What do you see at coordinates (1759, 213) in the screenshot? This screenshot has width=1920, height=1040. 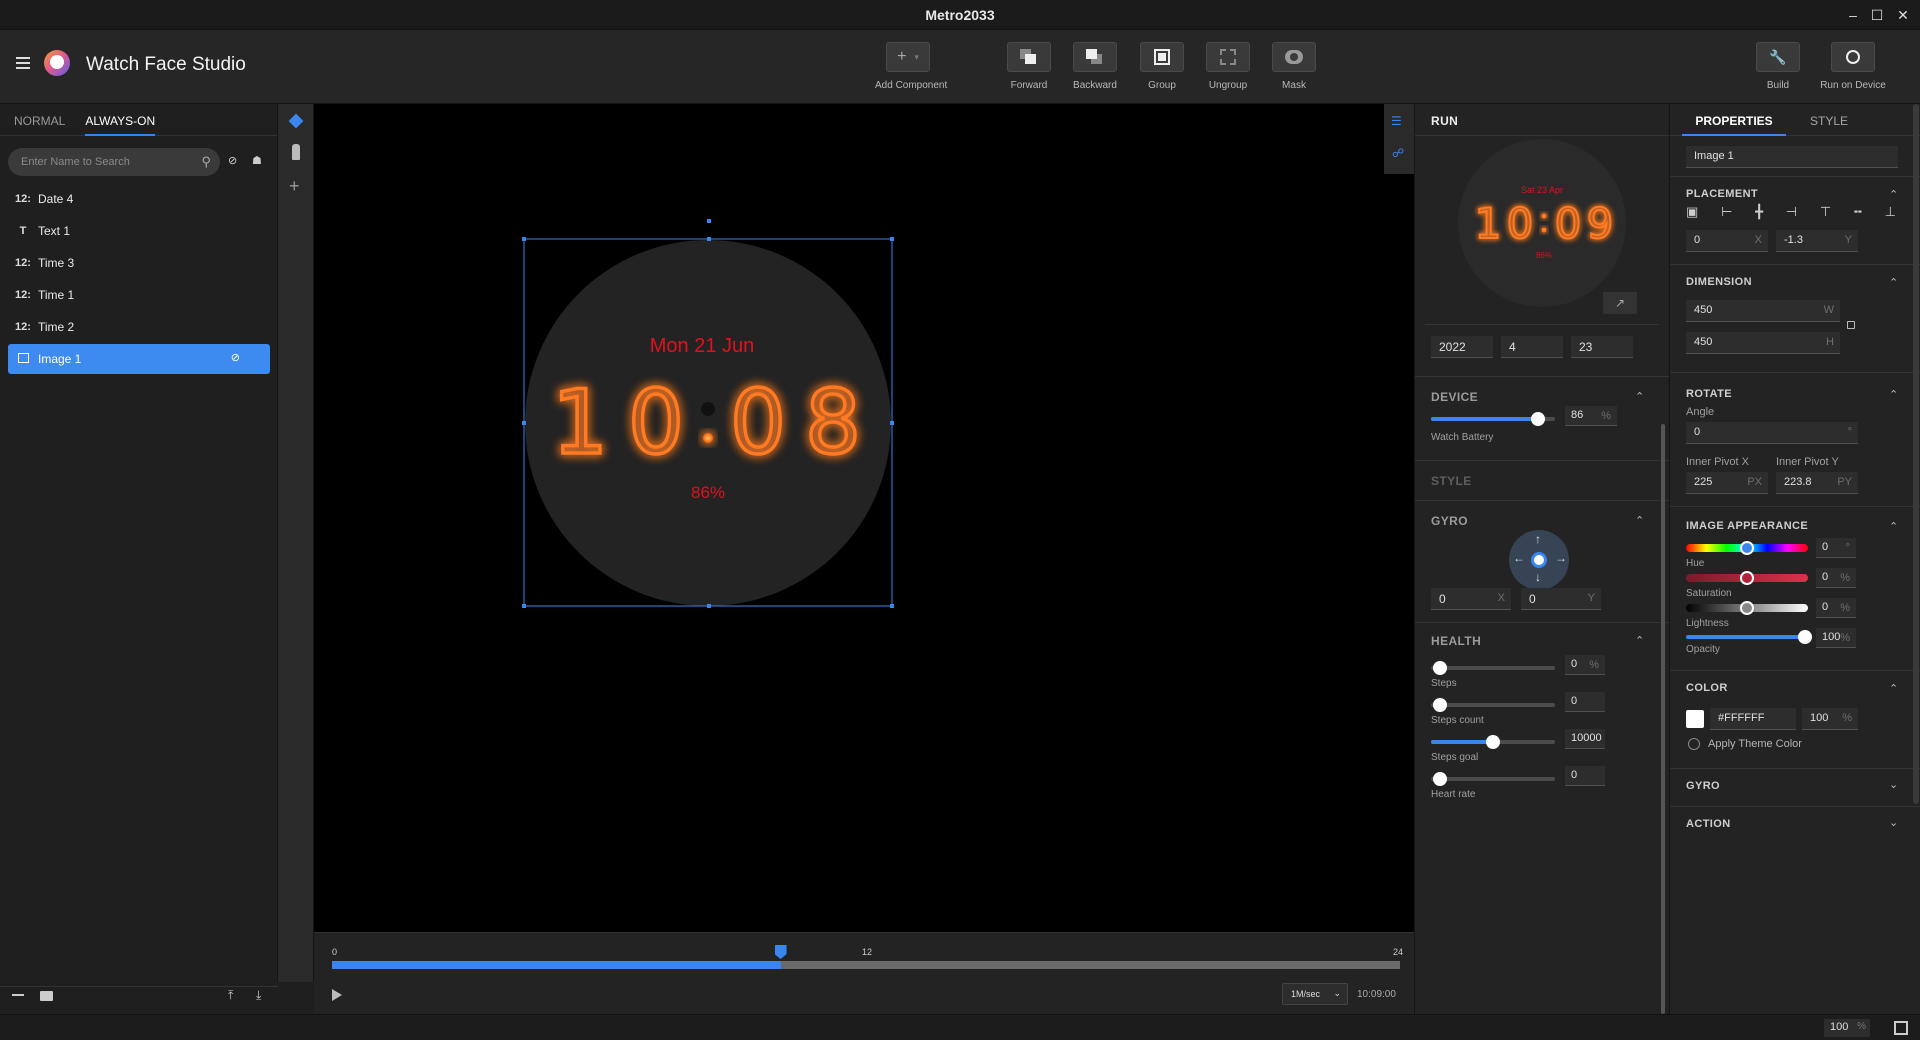 I see `align-center-h-icon: ╋` at bounding box center [1759, 213].